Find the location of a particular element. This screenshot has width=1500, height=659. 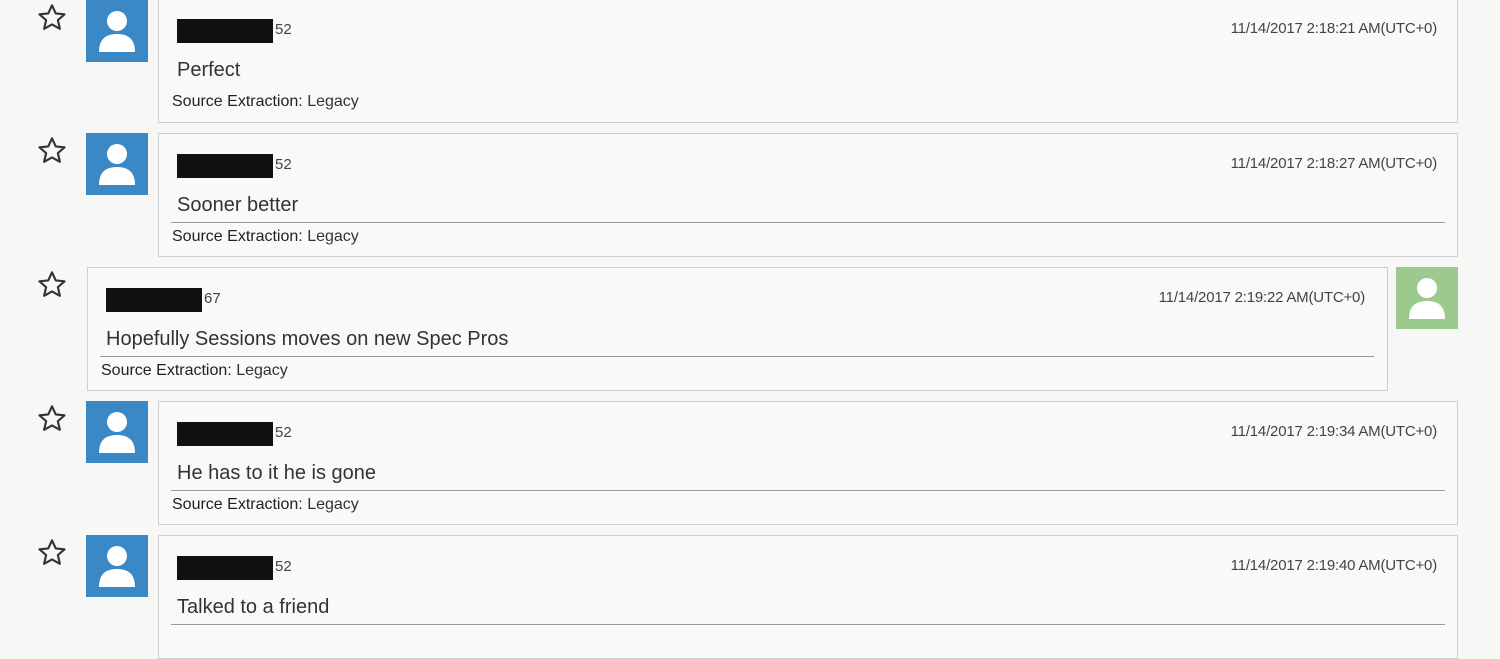

sender-suffix: 67 is located at coordinates (212, 298).